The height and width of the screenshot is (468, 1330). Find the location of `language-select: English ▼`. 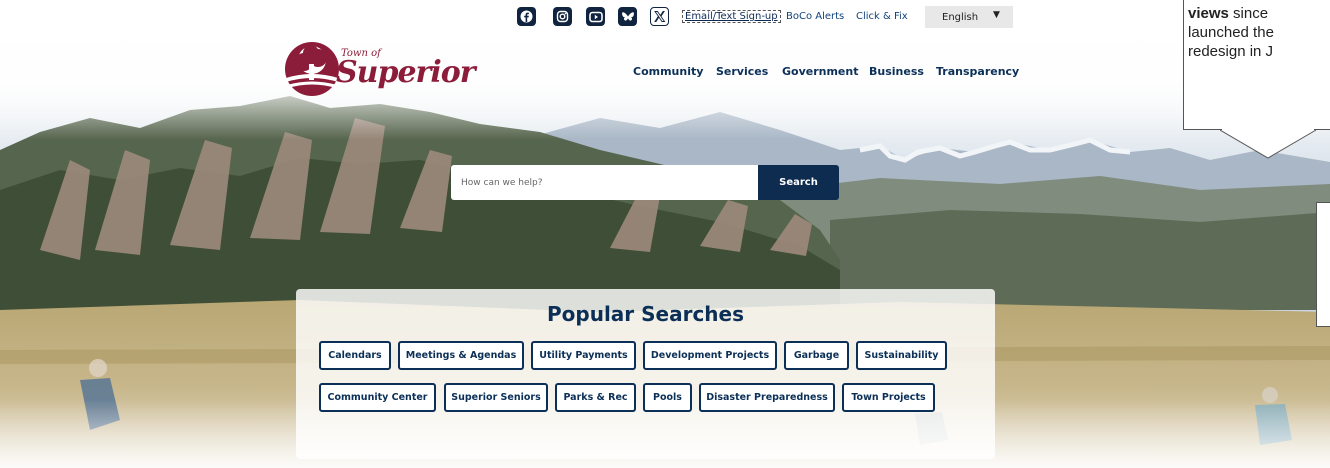

language-select: English ▼ is located at coordinates (969, 17).